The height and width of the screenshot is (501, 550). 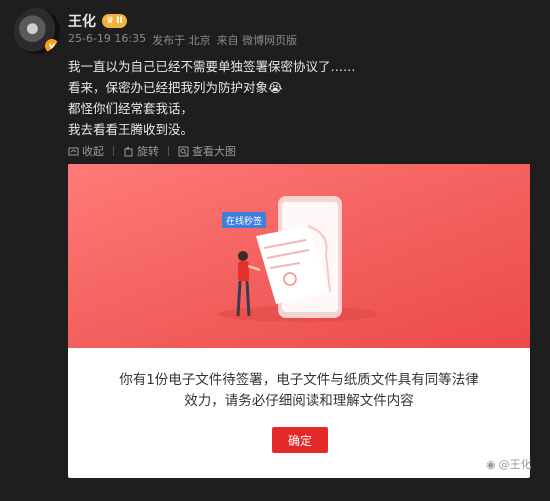 What do you see at coordinates (491, 464) in the screenshot?
I see `weibo-logo-icon: ◉` at bounding box center [491, 464].